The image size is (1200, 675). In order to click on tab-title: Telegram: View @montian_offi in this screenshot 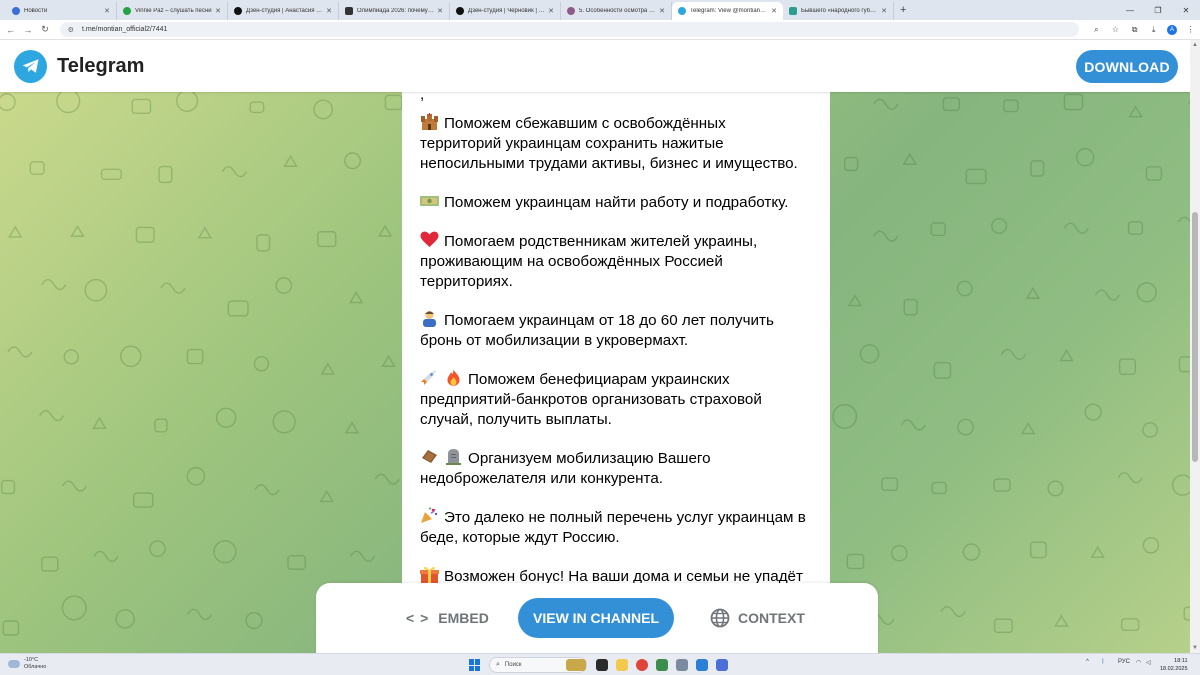, I will do `click(729, 11)`.